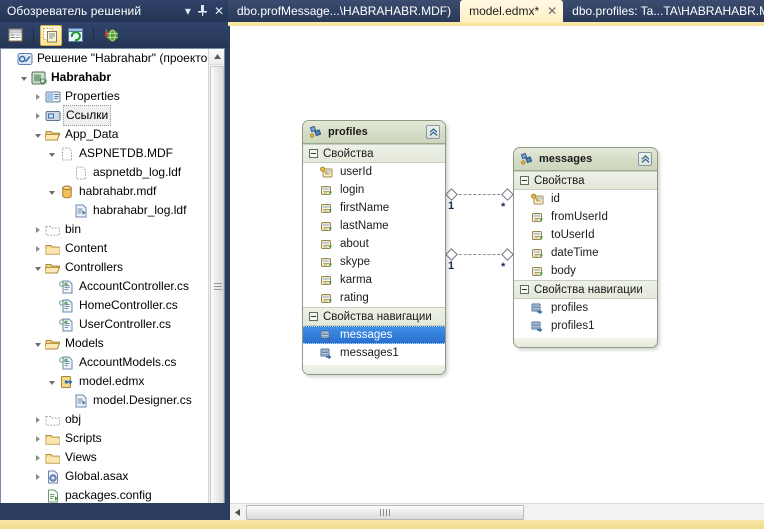  I want to click on scroll-left-arrow-icon, so click(237, 512).